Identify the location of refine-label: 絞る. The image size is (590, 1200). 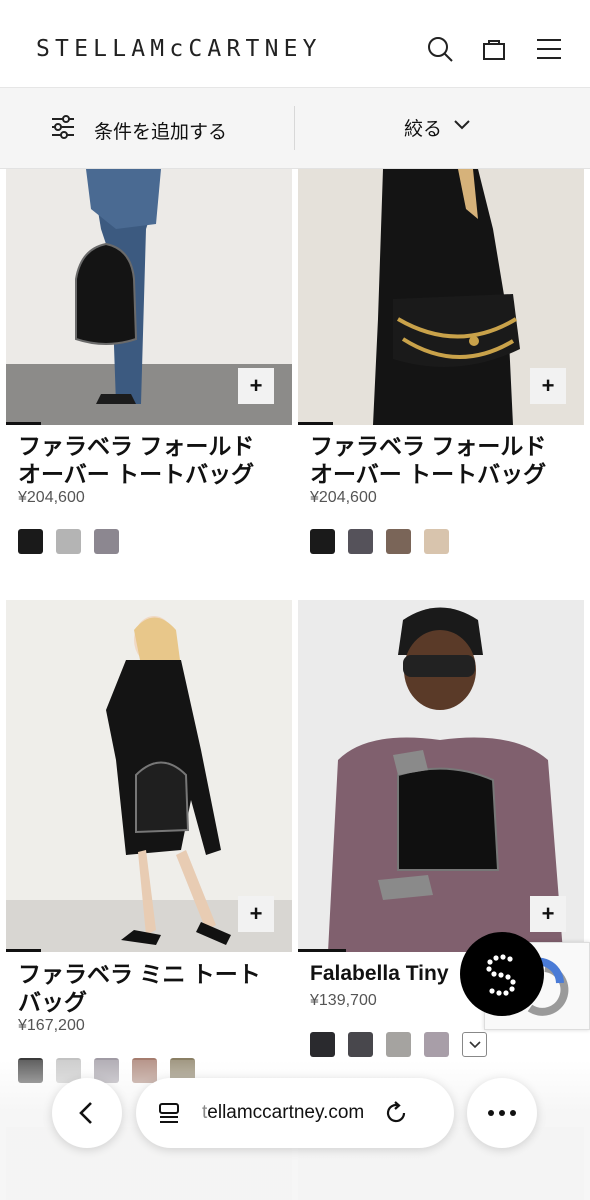
(423, 129).